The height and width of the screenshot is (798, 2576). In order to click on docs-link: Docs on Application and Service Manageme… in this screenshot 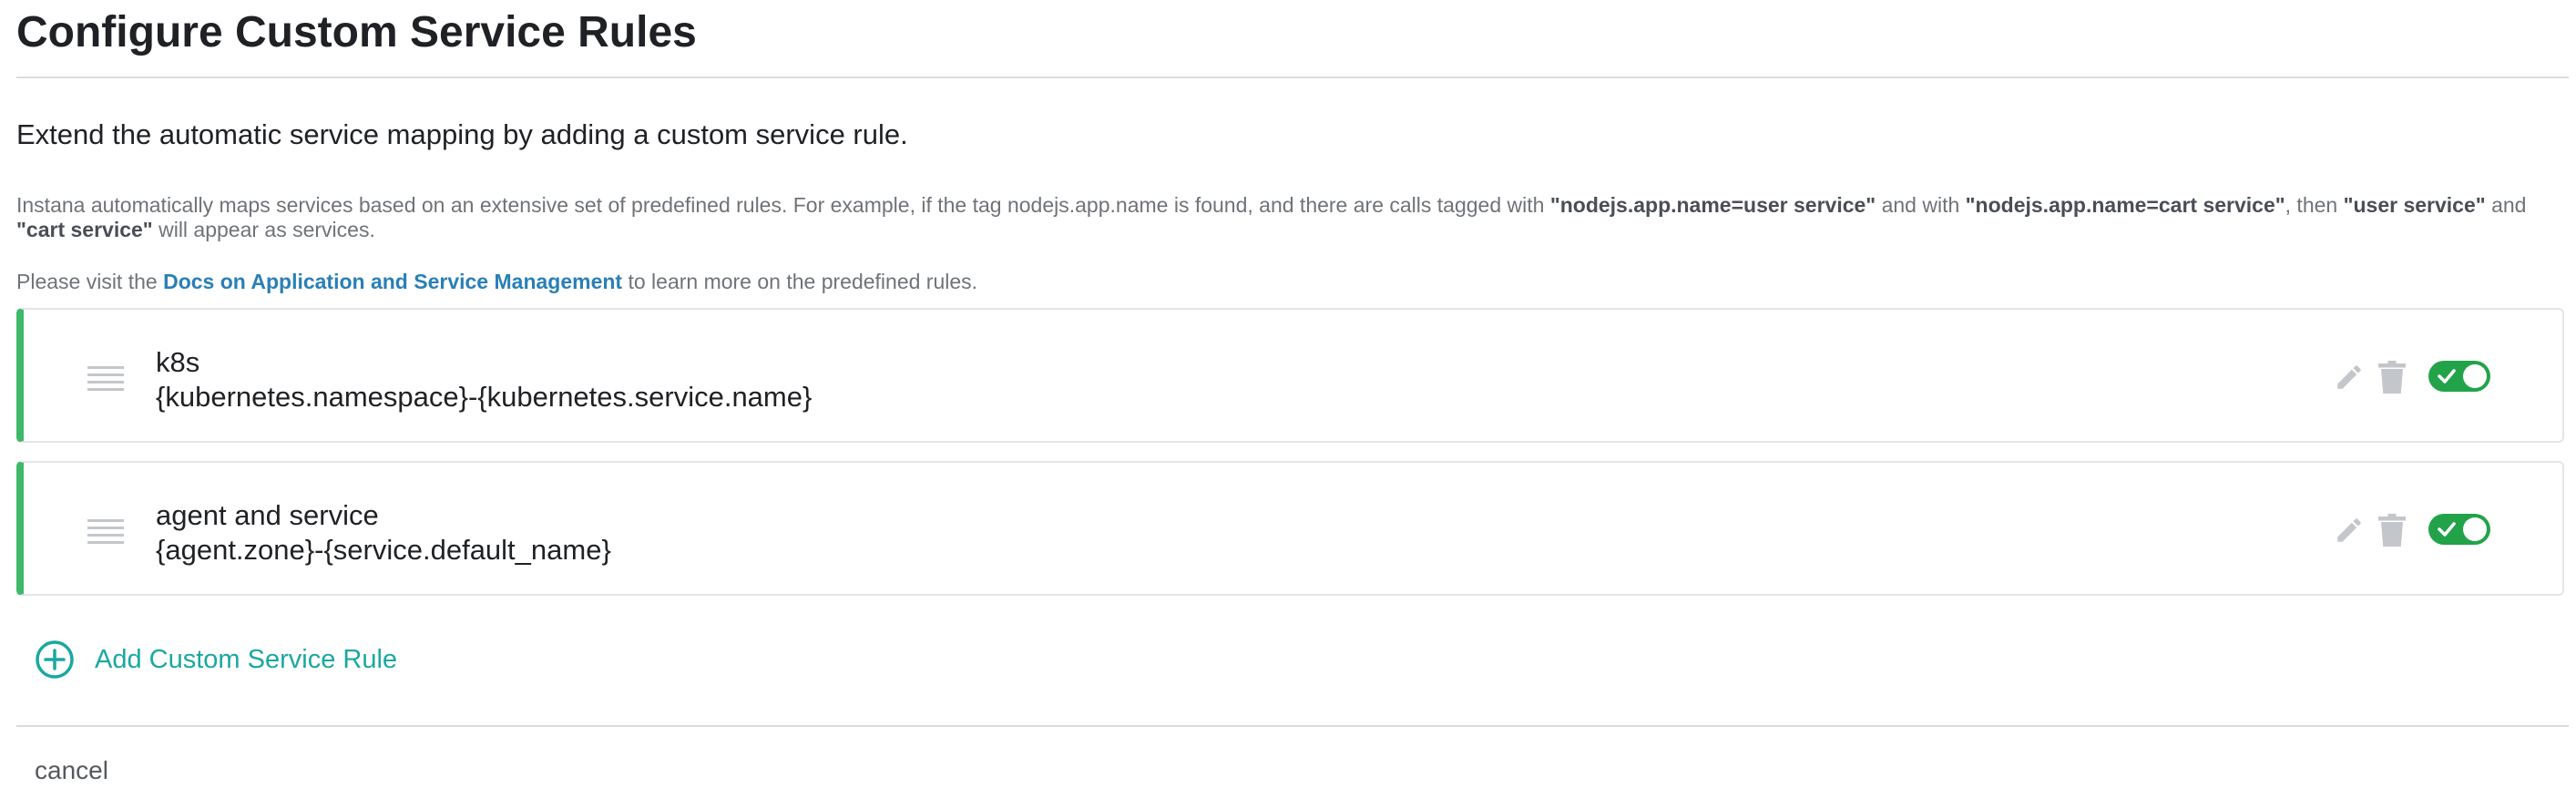, I will do `click(392, 281)`.